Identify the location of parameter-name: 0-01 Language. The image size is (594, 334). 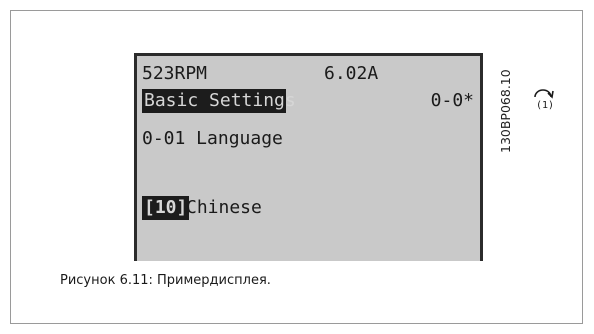
(212, 138).